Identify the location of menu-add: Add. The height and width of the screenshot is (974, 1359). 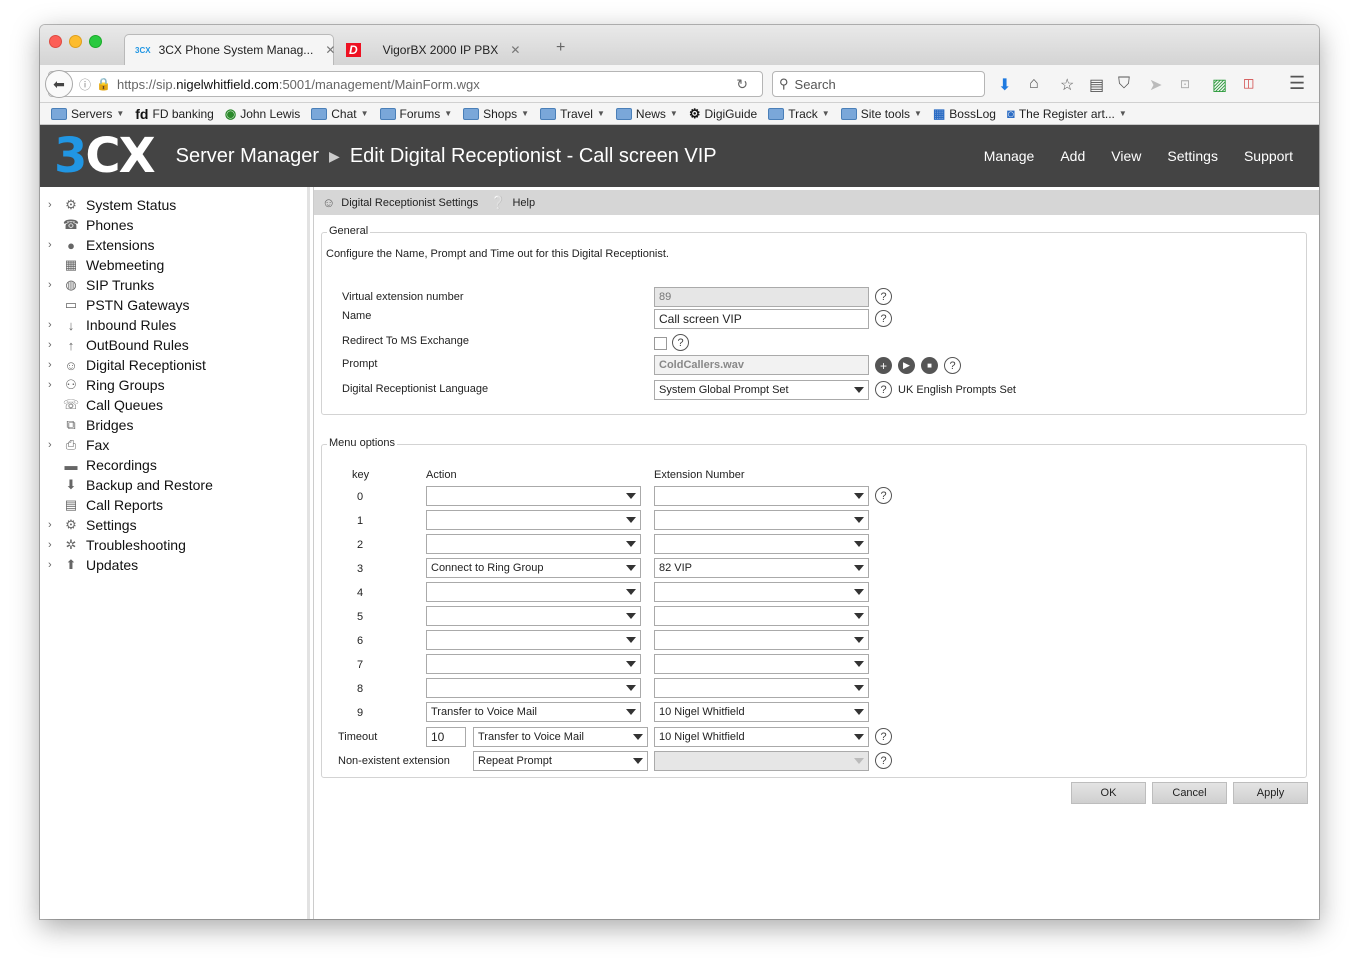
(1072, 156).